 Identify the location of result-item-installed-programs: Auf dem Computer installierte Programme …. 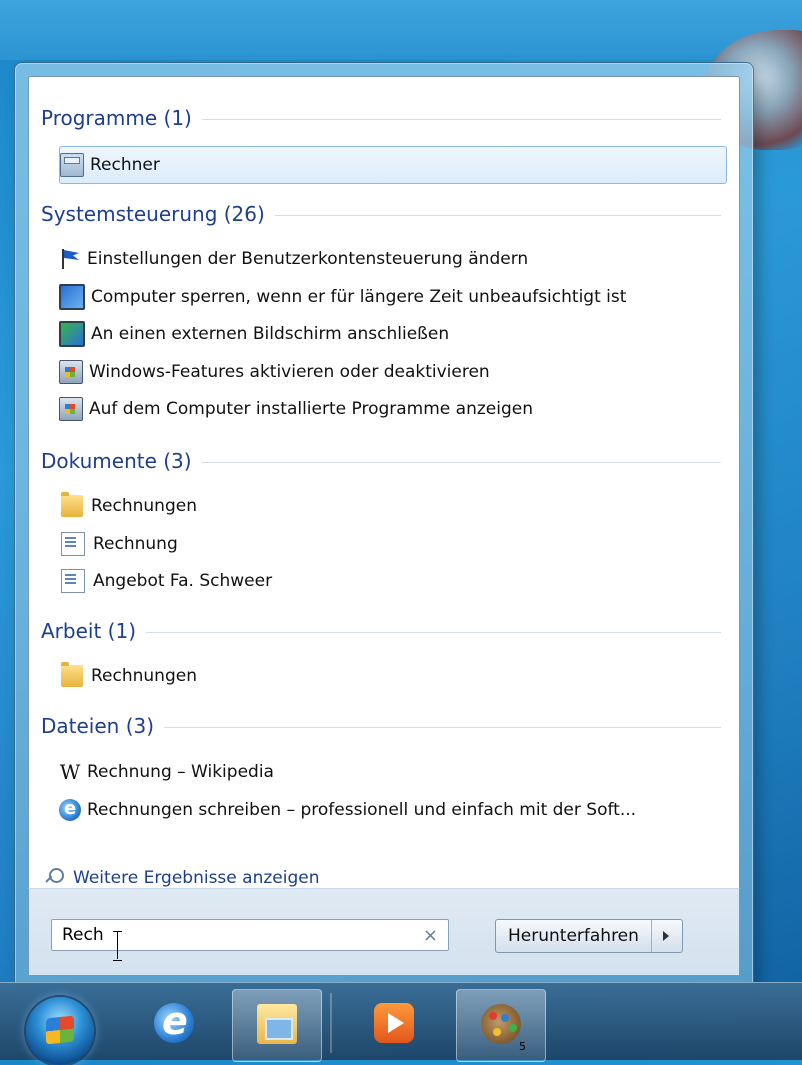
(392, 409).